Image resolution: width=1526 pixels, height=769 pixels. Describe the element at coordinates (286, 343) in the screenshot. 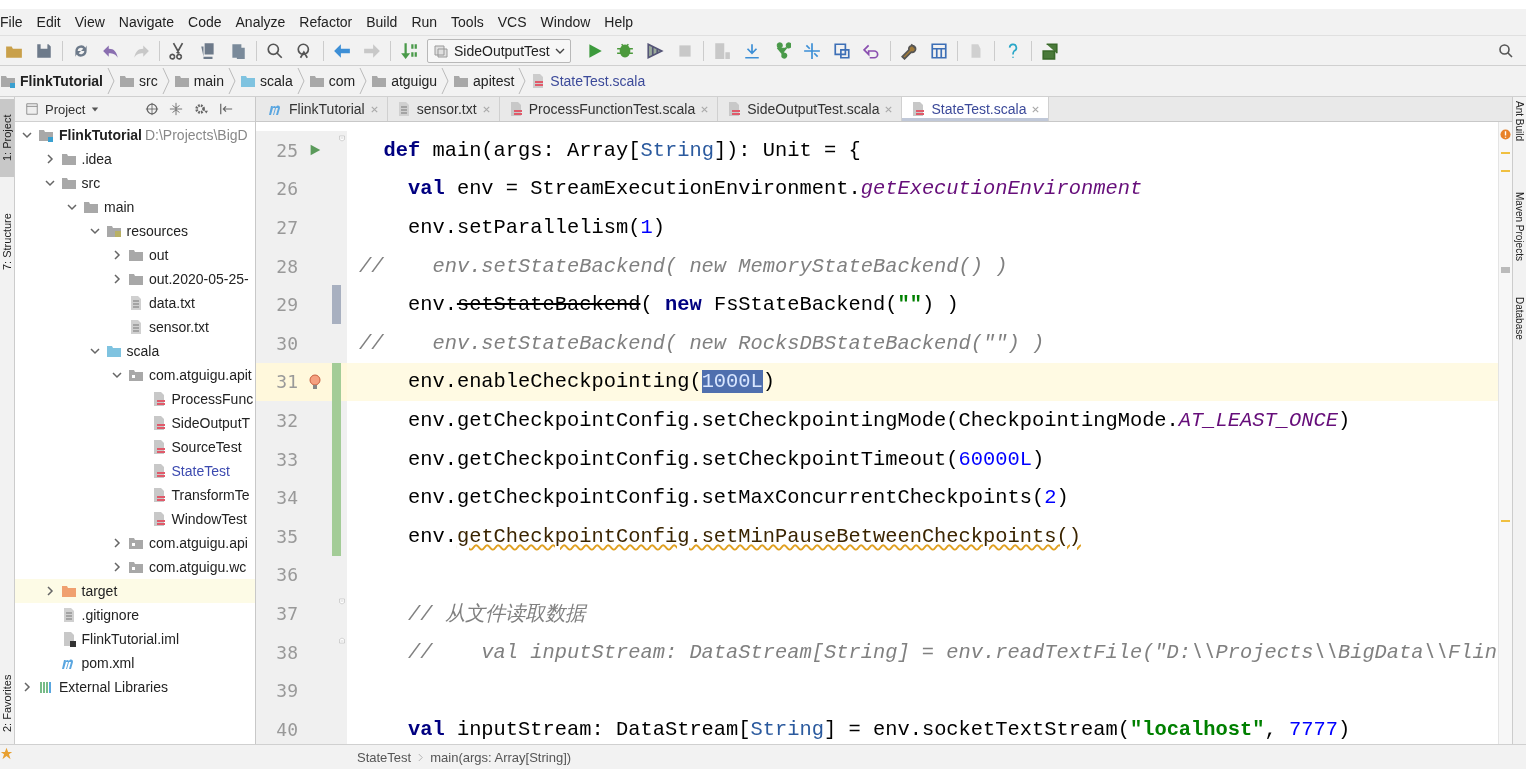

I see `line-number: 30` at that location.